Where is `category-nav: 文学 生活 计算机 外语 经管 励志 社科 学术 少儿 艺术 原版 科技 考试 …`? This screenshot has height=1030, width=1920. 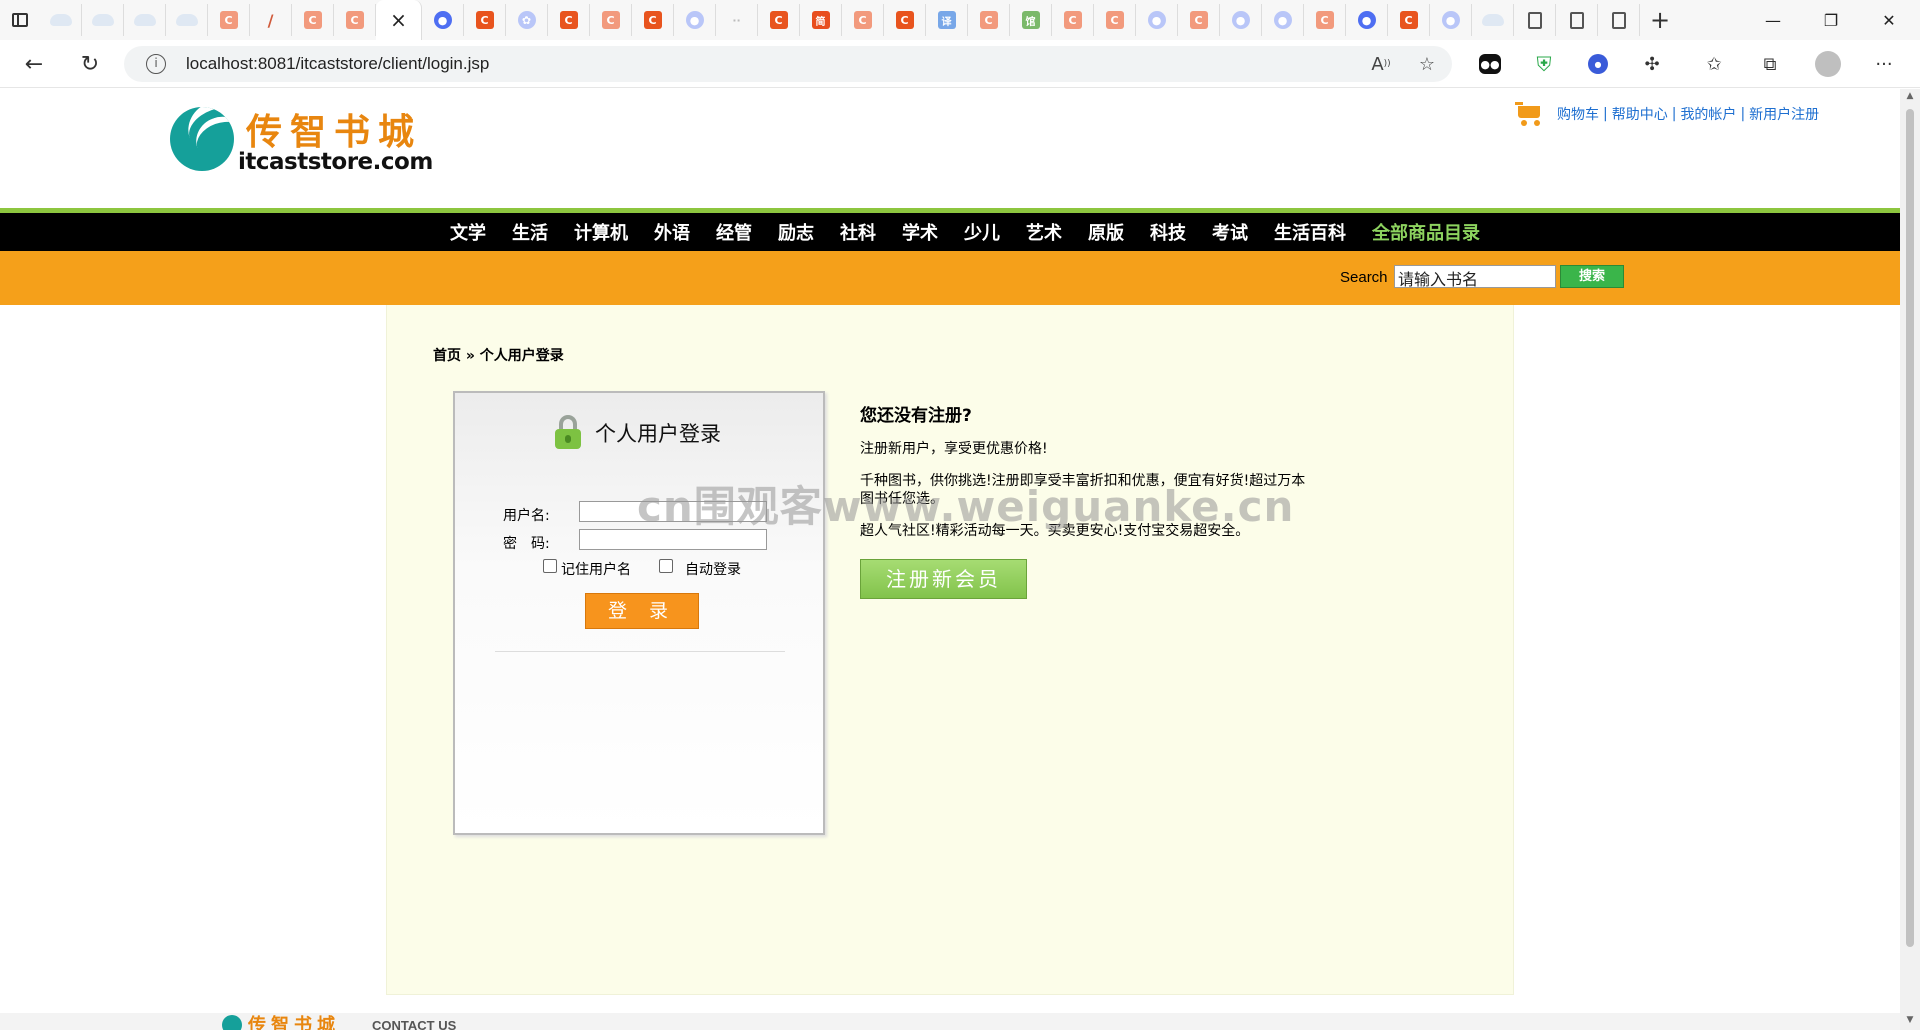 category-nav: 文学 生活 计算机 外语 经管 励志 社科 学术 少儿 艺术 原版 科技 考试 … is located at coordinates (950, 232).